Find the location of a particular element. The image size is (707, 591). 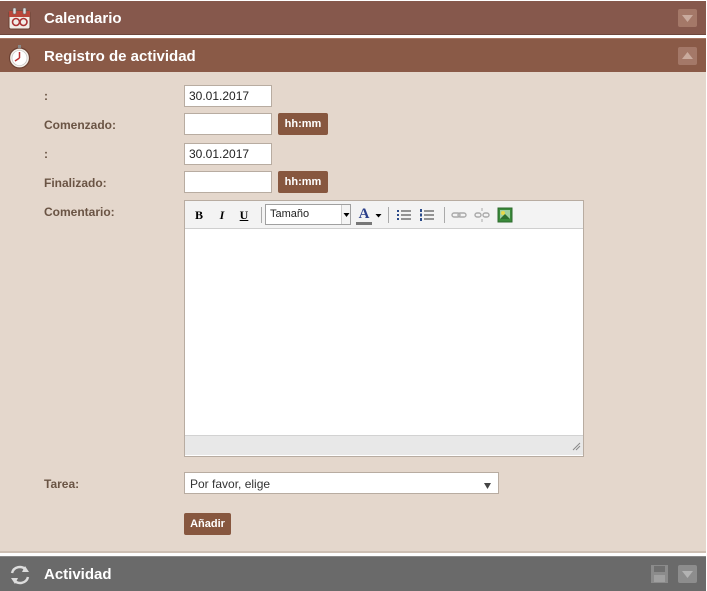

add-button: Añadir is located at coordinates (207, 524).